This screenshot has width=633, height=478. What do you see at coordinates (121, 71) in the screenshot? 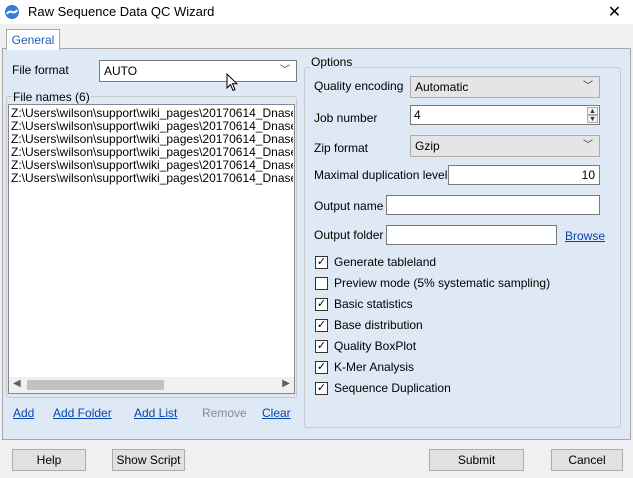
I see `file-format-value: AUTO` at bounding box center [121, 71].